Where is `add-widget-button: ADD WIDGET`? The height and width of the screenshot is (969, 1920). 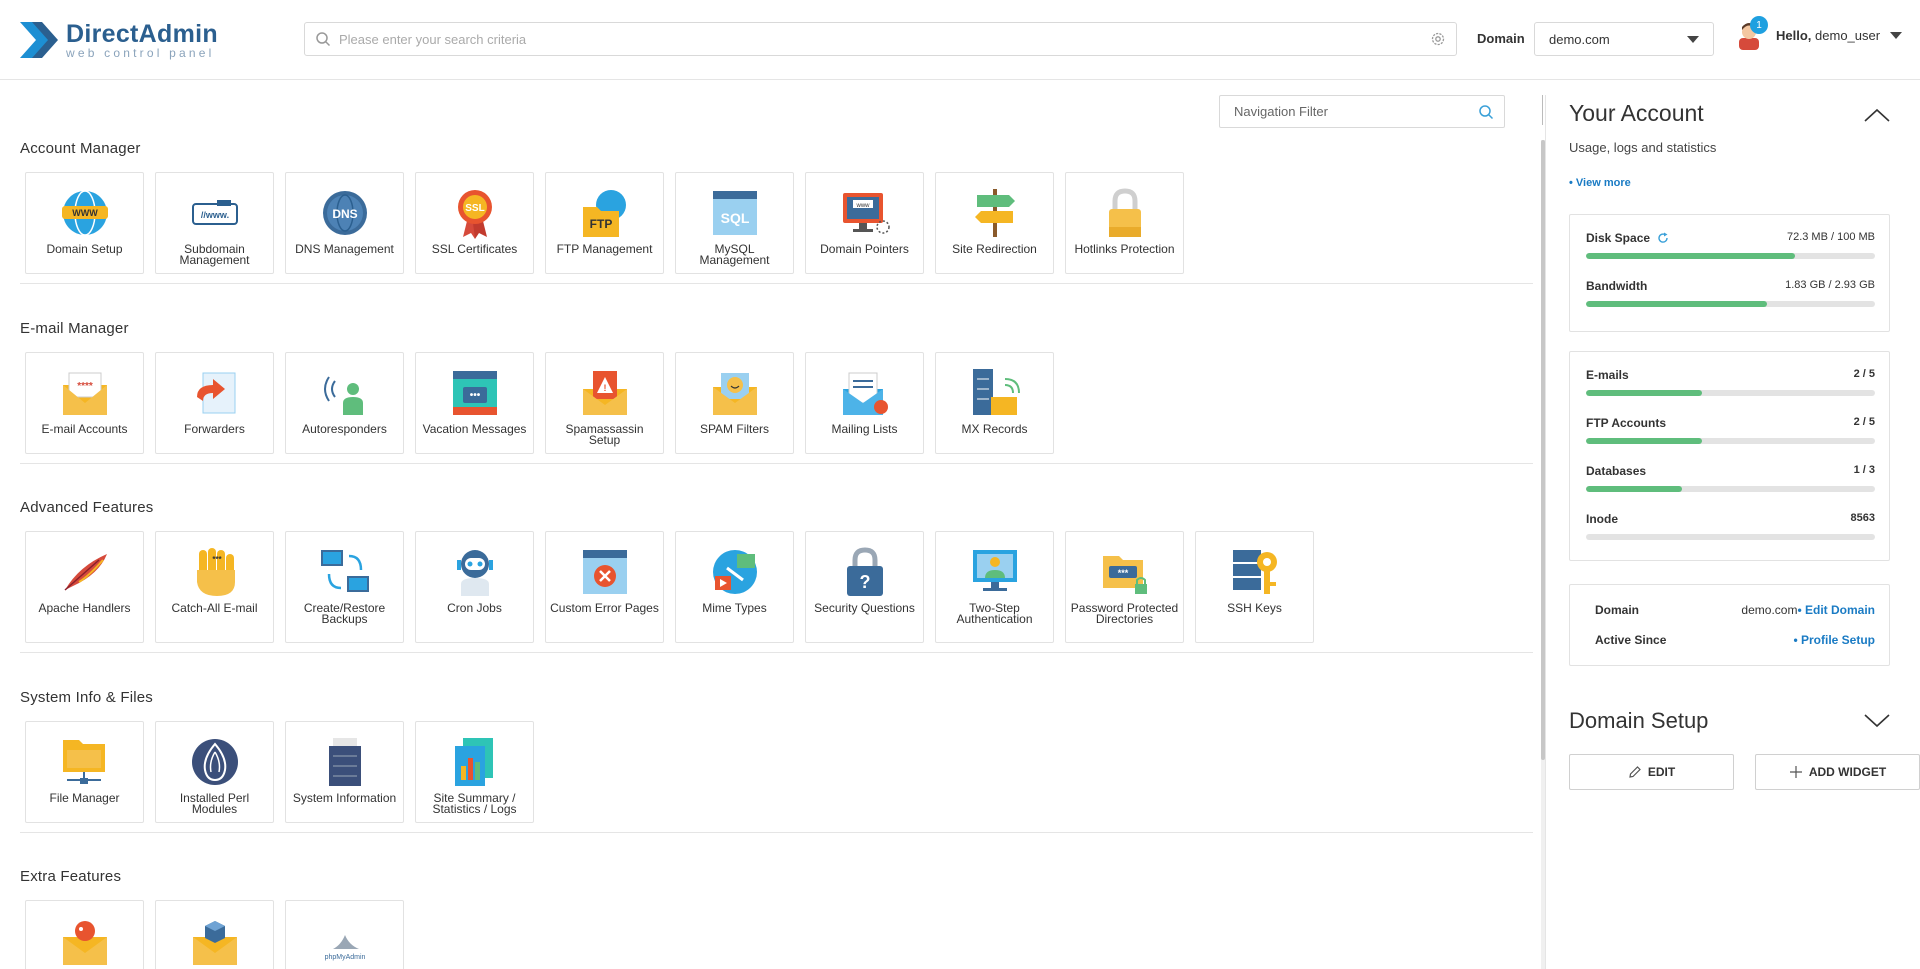
add-widget-button: ADD WIDGET is located at coordinates (1837, 772).